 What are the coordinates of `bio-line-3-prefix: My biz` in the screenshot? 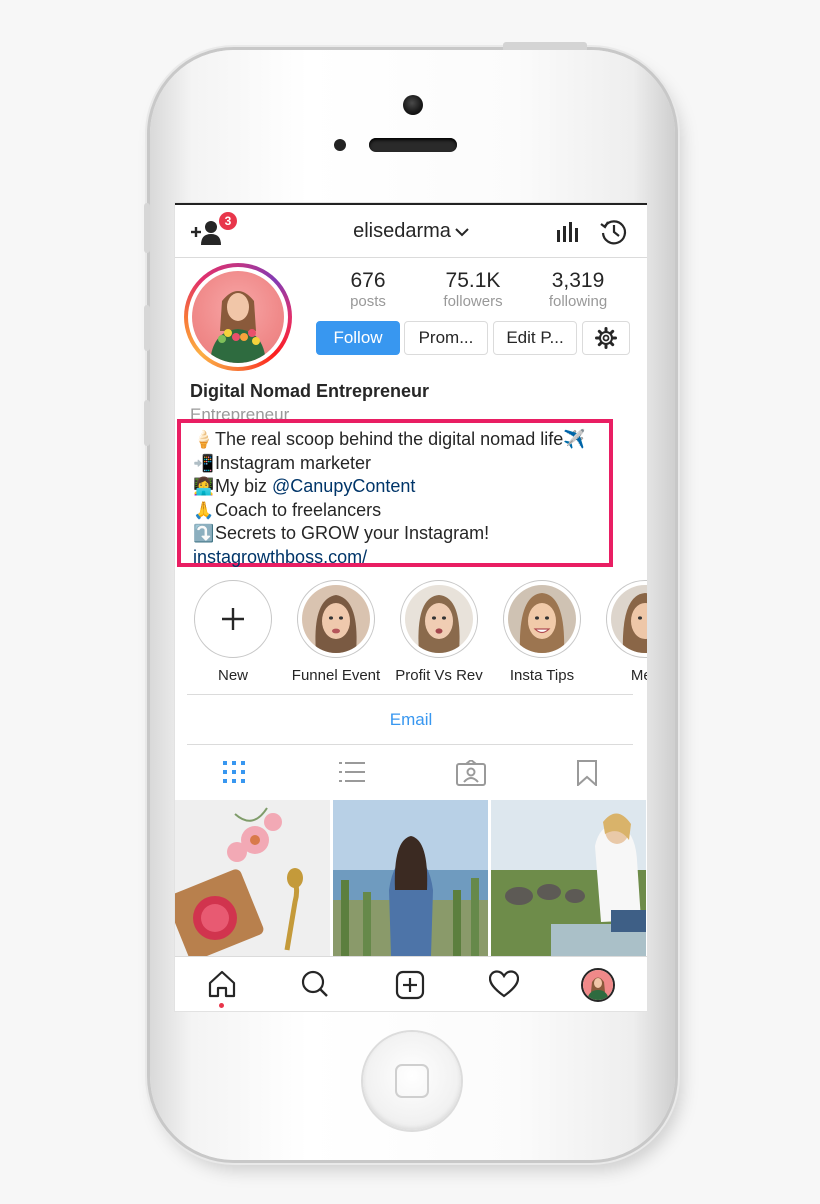 It's located at (244, 486).